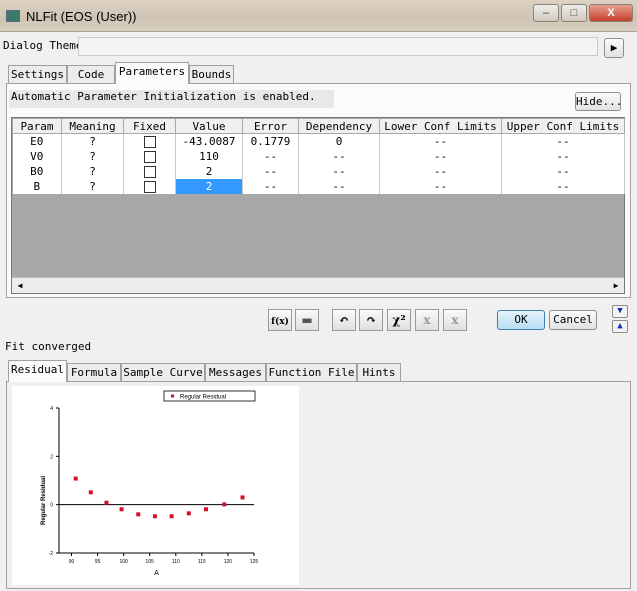 This screenshot has width=637, height=591. Describe the element at coordinates (91, 74) in the screenshot. I see `tab-code: Code` at that location.